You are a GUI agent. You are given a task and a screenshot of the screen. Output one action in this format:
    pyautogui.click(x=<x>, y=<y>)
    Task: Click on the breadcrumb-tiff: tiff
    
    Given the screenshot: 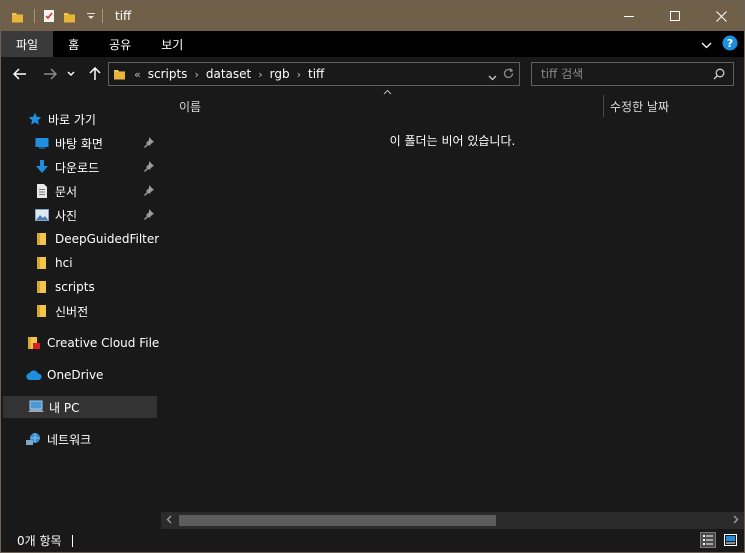 What is the action you would take?
    pyautogui.click(x=316, y=74)
    